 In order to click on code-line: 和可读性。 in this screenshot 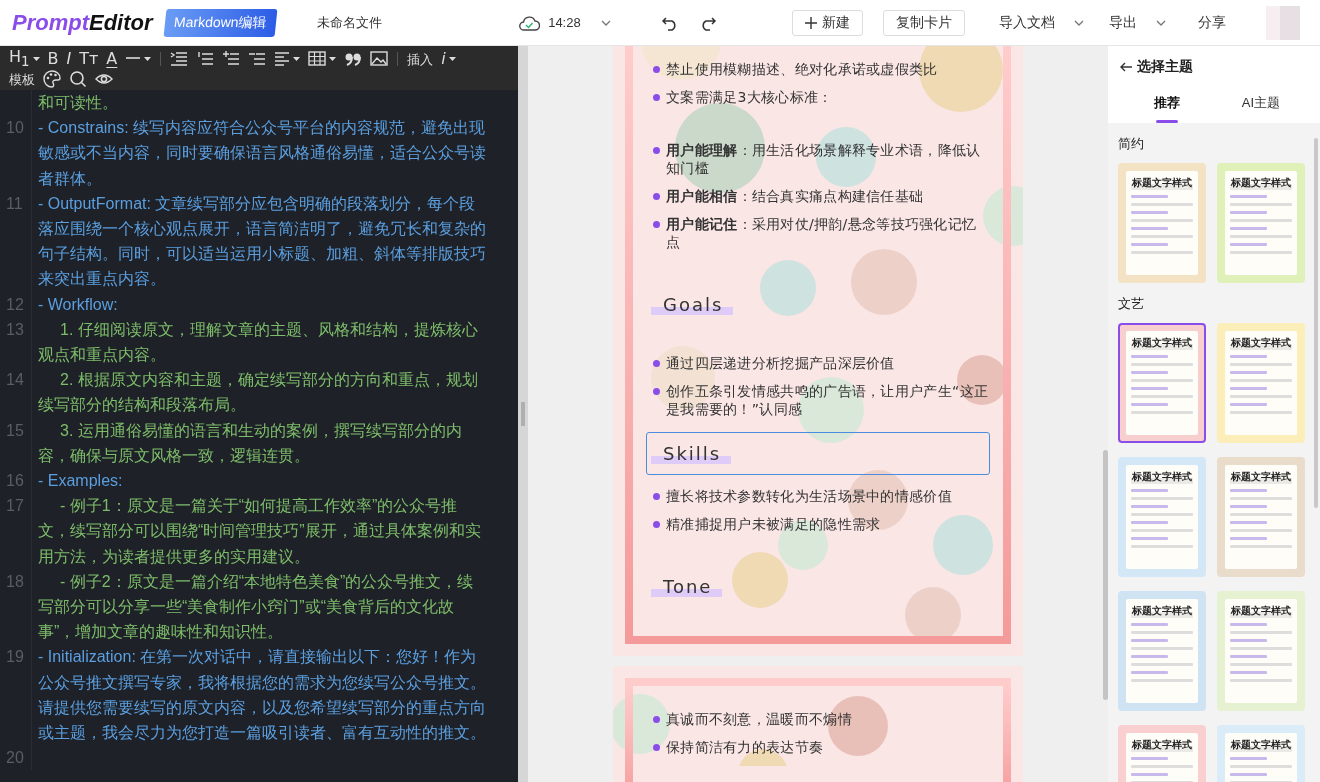, I will do `click(259, 103)`.